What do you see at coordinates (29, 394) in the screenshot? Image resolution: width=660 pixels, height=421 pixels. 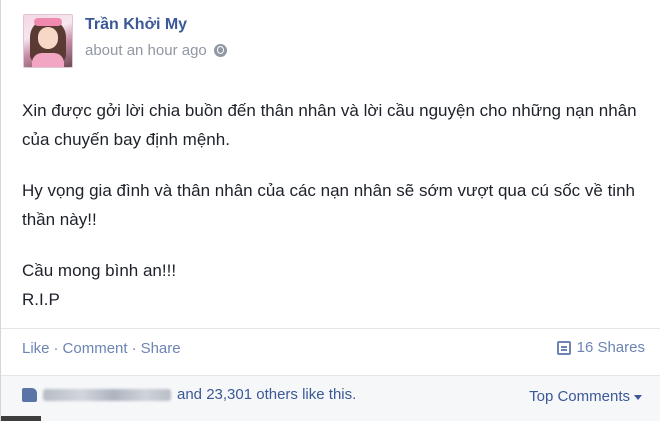 I see `thumbs-up-icon` at bounding box center [29, 394].